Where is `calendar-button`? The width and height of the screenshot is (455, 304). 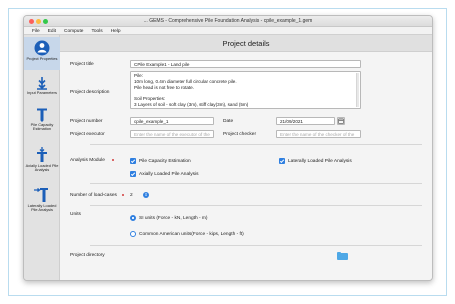
calendar-button is located at coordinates (341, 121).